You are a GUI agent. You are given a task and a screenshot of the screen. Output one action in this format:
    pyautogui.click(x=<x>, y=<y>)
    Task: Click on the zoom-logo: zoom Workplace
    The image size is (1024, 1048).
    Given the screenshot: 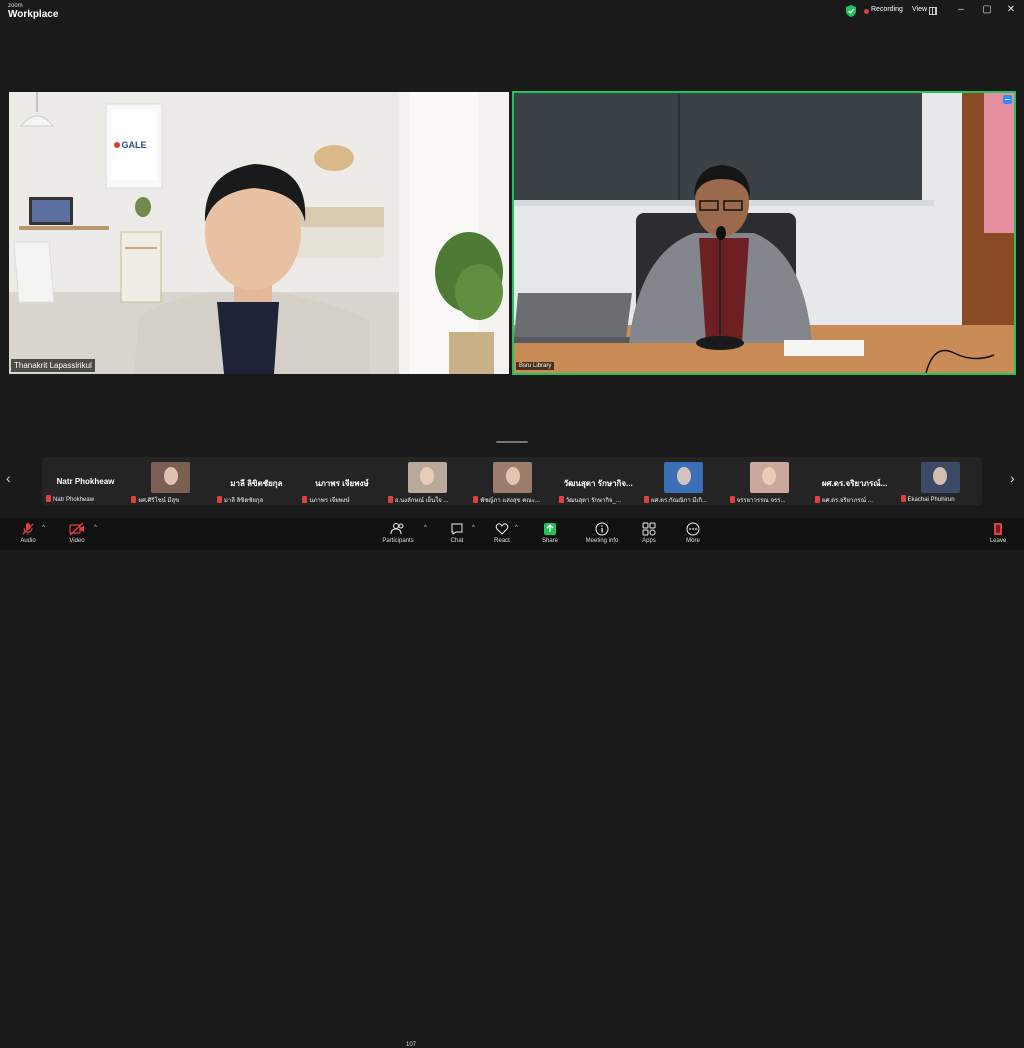 What is the action you would take?
    pyautogui.click(x=33, y=11)
    